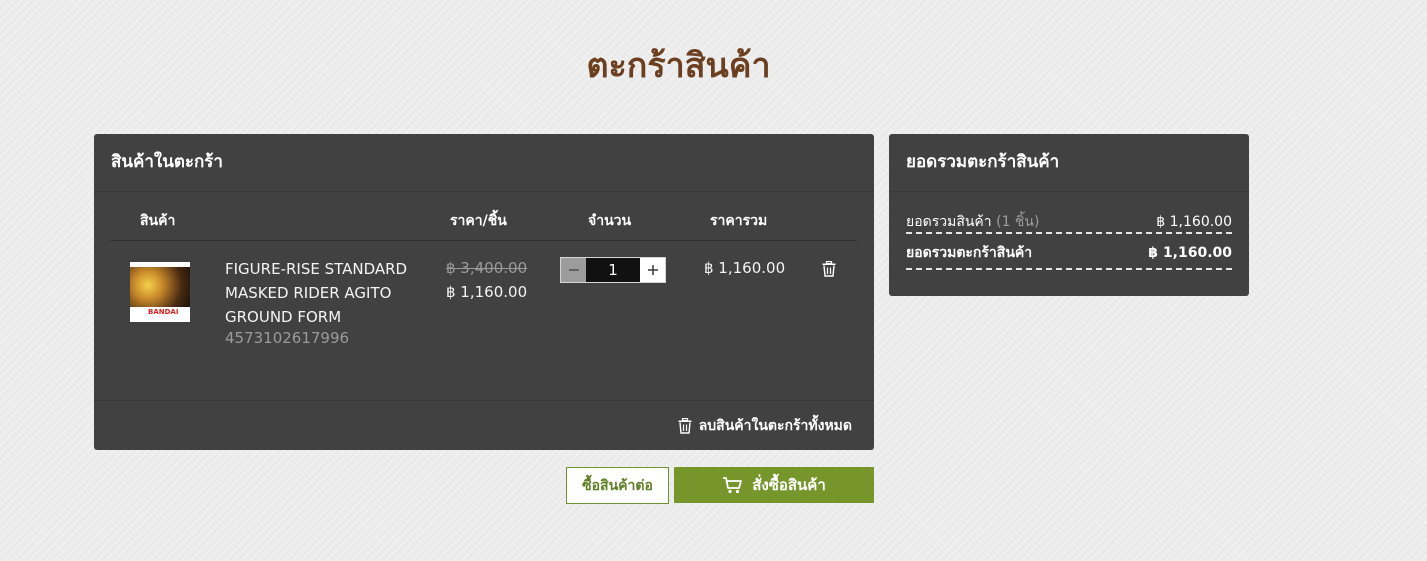 This screenshot has width=1427, height=561. What do you see at coordinates (969, 253) in the screenshot?
I see `total-label: ยอดรวมตะกร้าสินค้า` at bounding box center [969, 253].